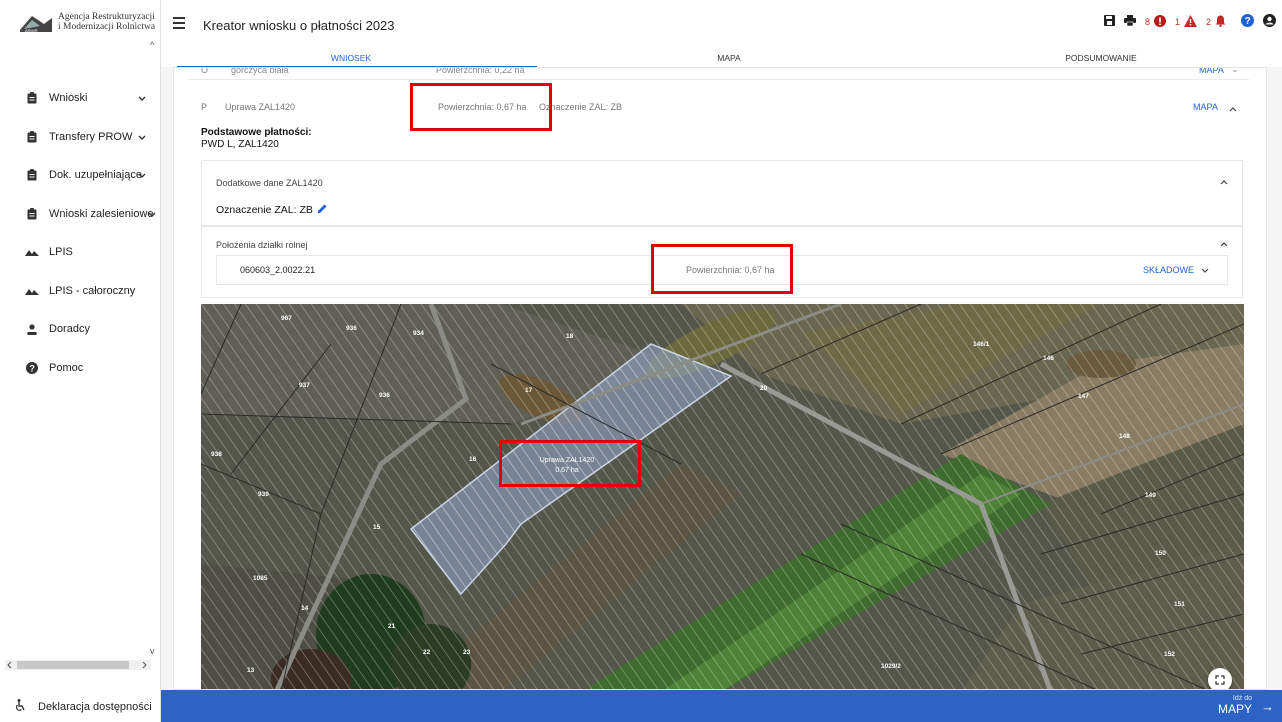 The width and height of the screenshot is (1282, 722). Describe the element at coordinates (262, 245) in the screenshot. I see `plot-location-title: Położenia działki rolnej` at that location.